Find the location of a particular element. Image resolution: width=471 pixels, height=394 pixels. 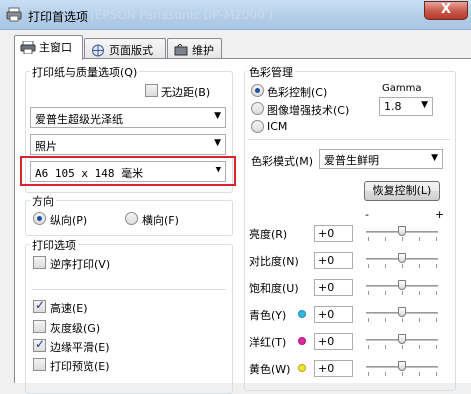

borderless-checkbox is located at coordinates (151, 90).